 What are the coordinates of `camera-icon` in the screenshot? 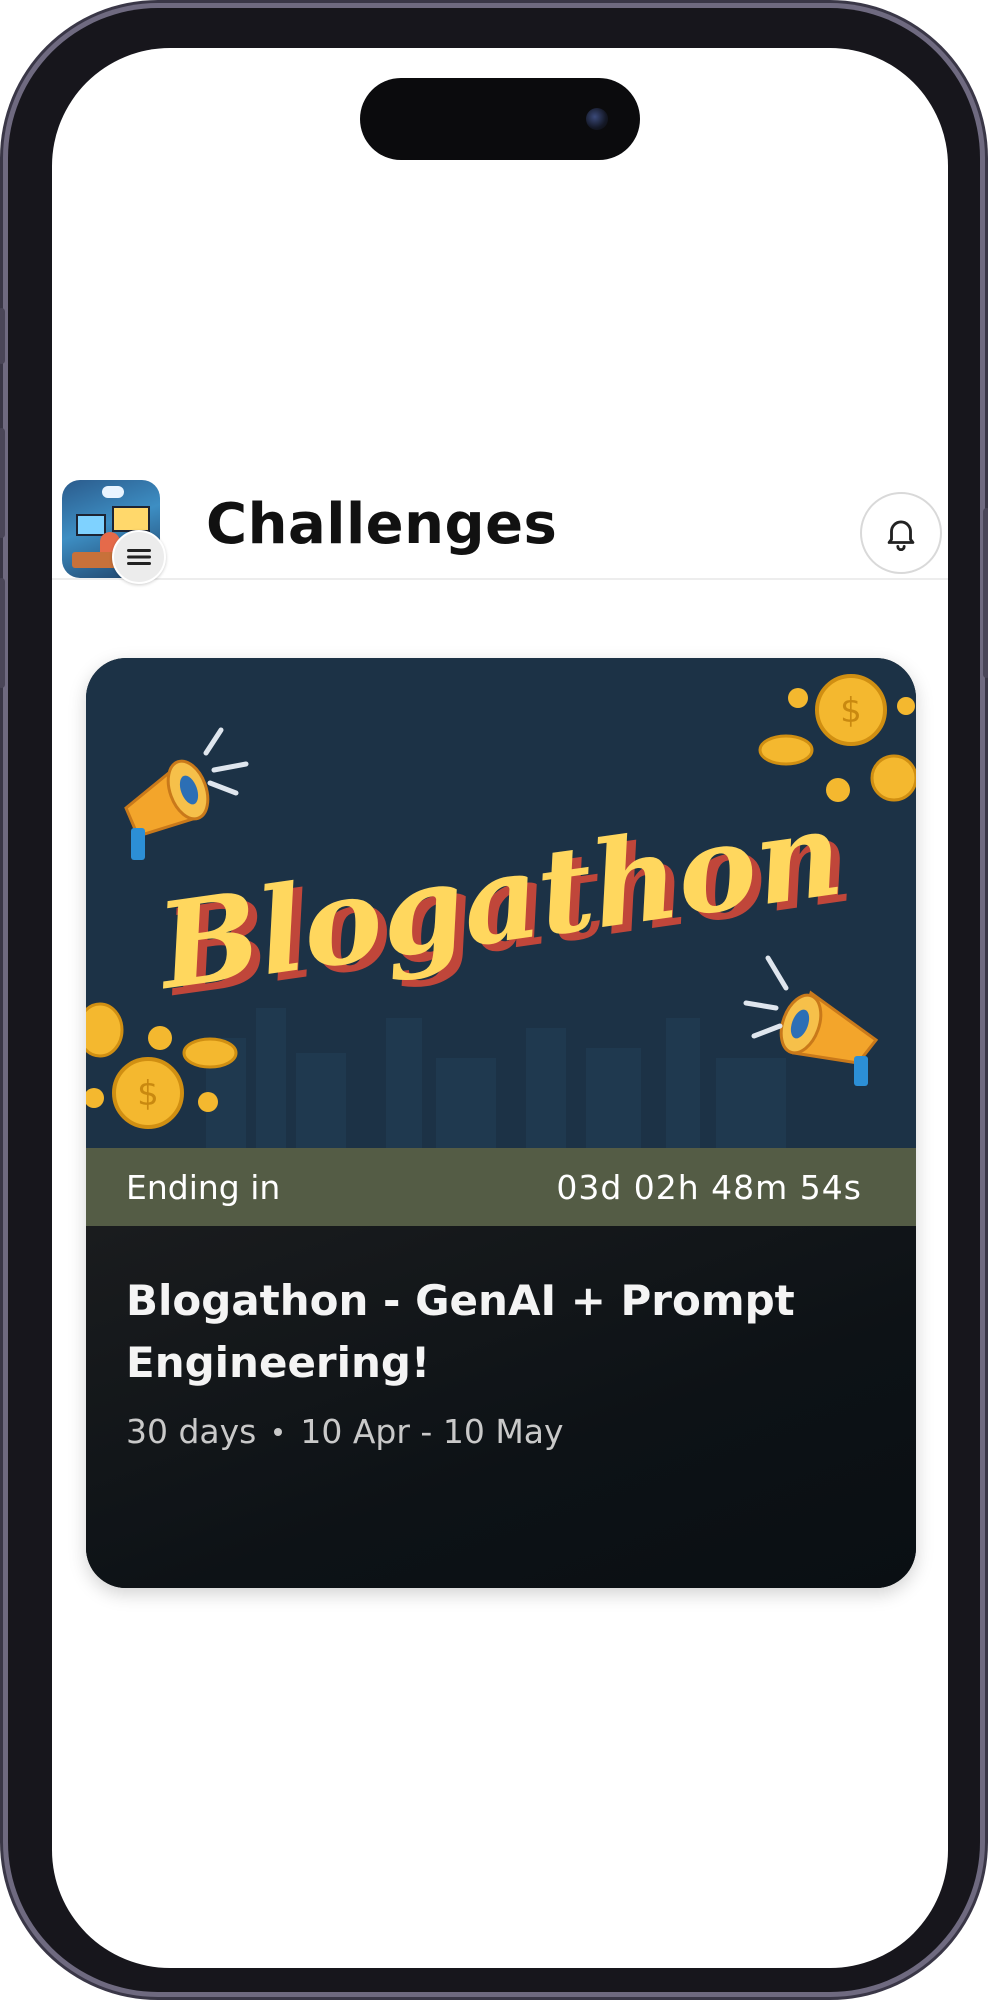 It's located at (597, 119).